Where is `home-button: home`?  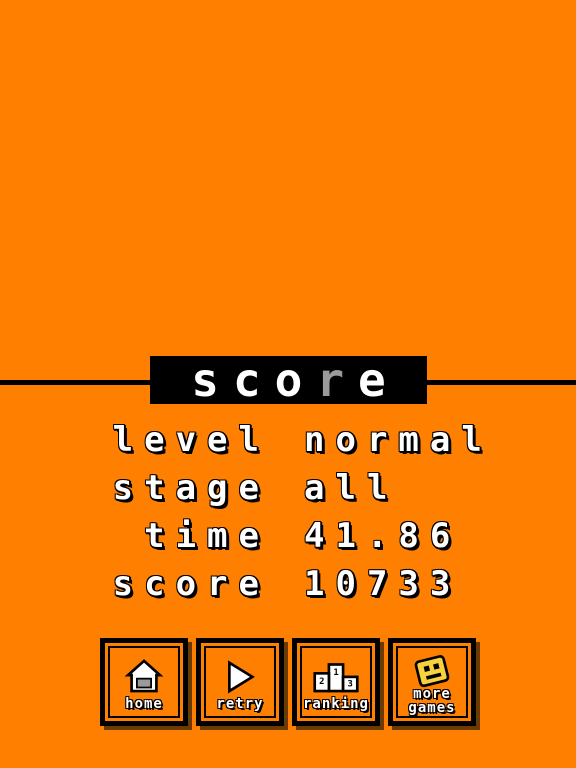 home-button: home is located at coordinates (144, 682).